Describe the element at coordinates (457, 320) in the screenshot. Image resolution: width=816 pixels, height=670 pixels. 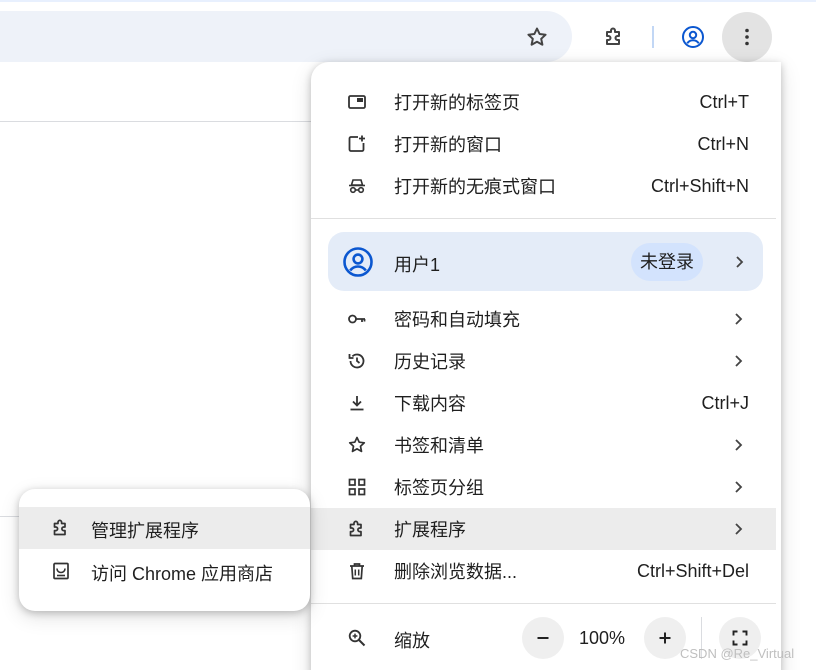
I see `menu-item-label: 密码和自动填充` at that location.